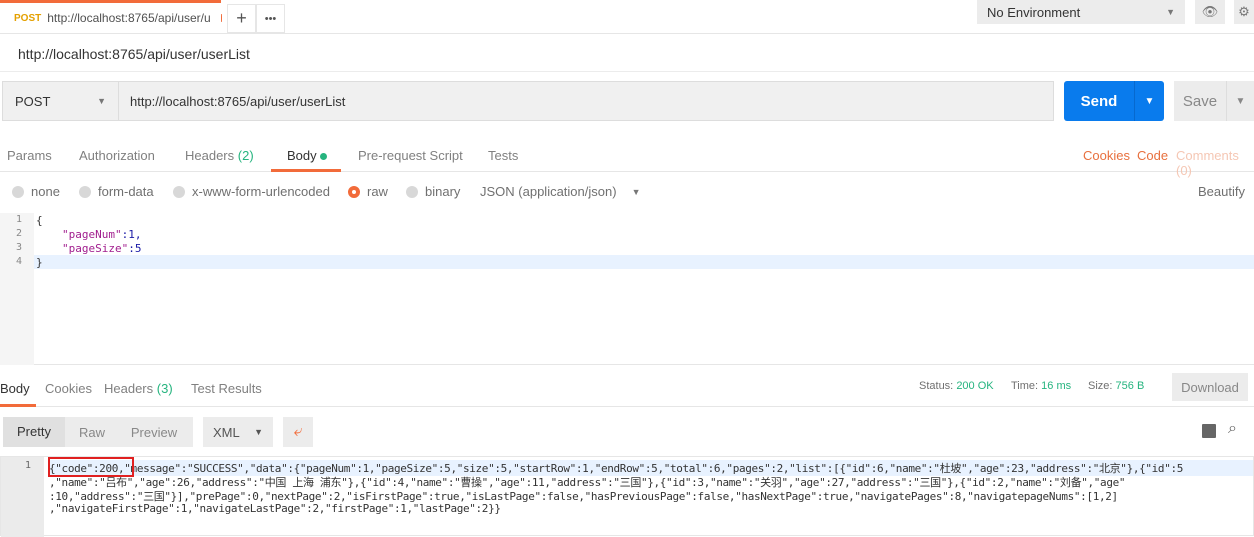 This screenshot has height=537, width=1254. Describe the element at coordinates (11, 261) in the screenshot. I see `line-number: 4` at that location.